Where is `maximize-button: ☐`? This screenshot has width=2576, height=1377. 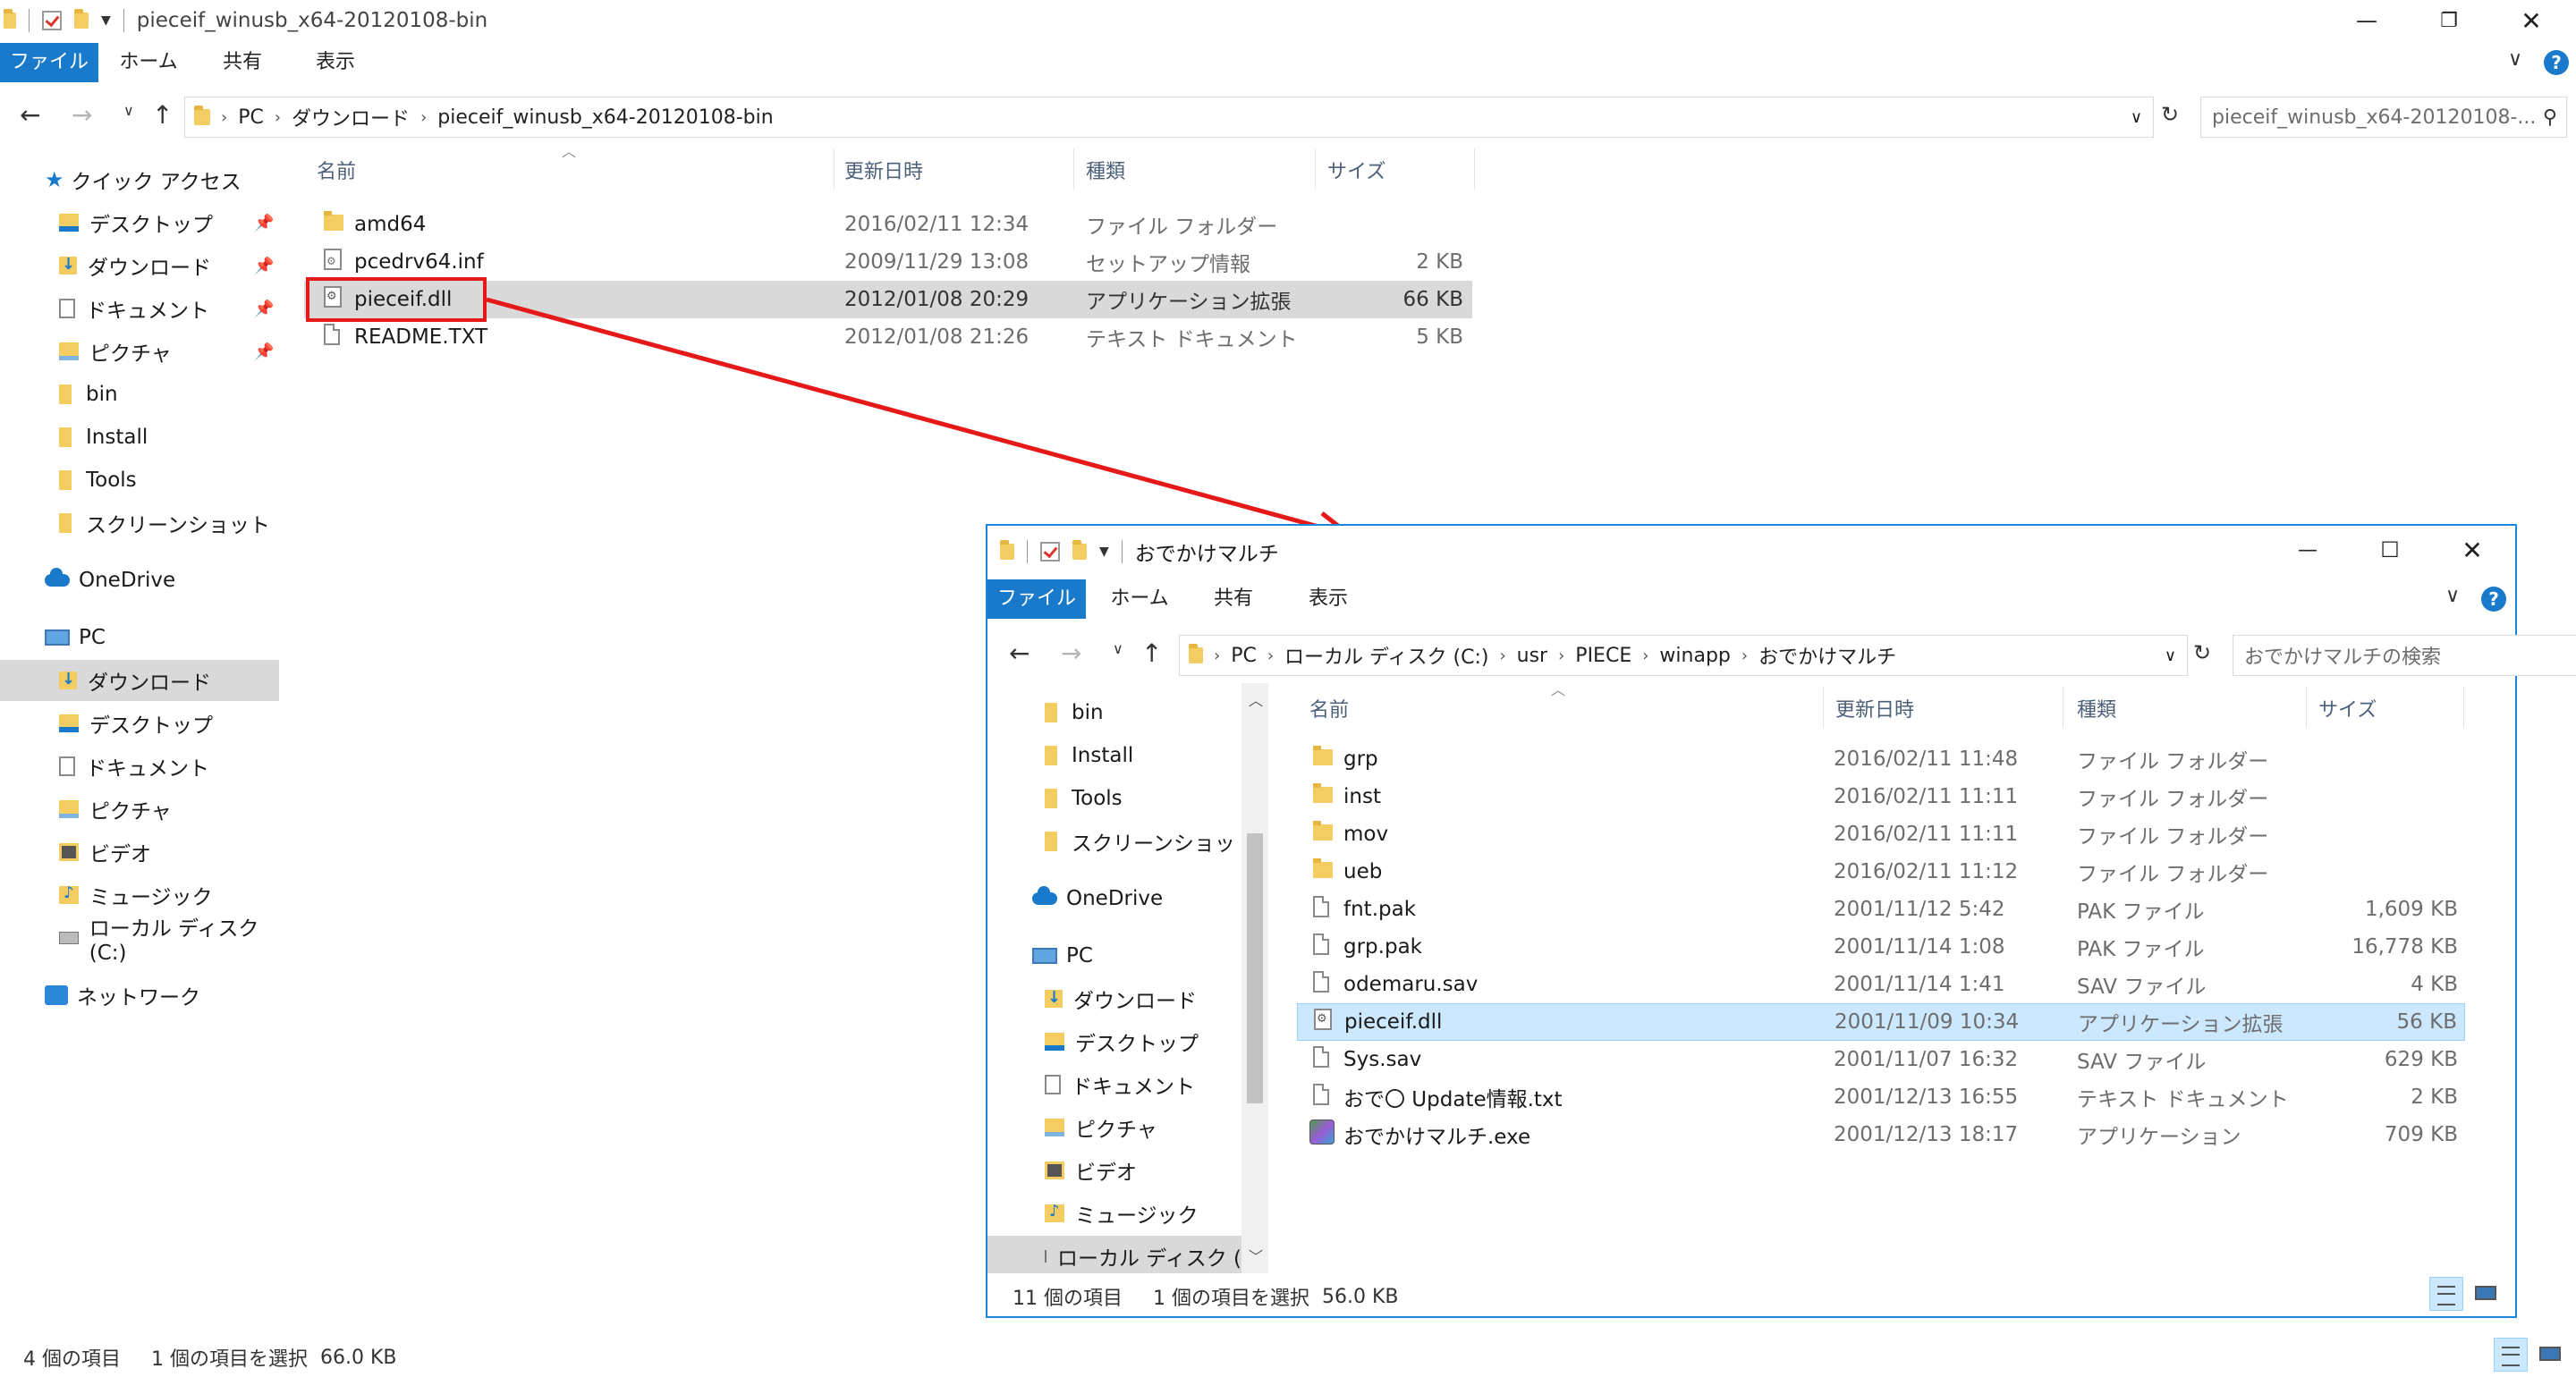
maximize-button: ☐ is located at coordinates (2390, 549).